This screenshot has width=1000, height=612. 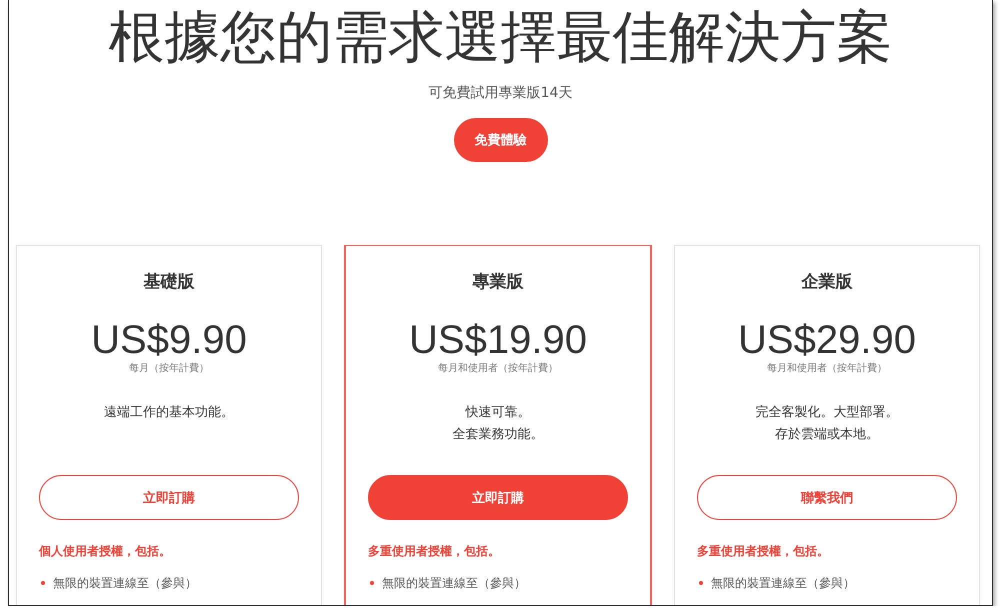 What do you see at coordinates (501, 140) in the screenshot?
I see `trial-button: 免費體驗` at bounding box center [501, 140].